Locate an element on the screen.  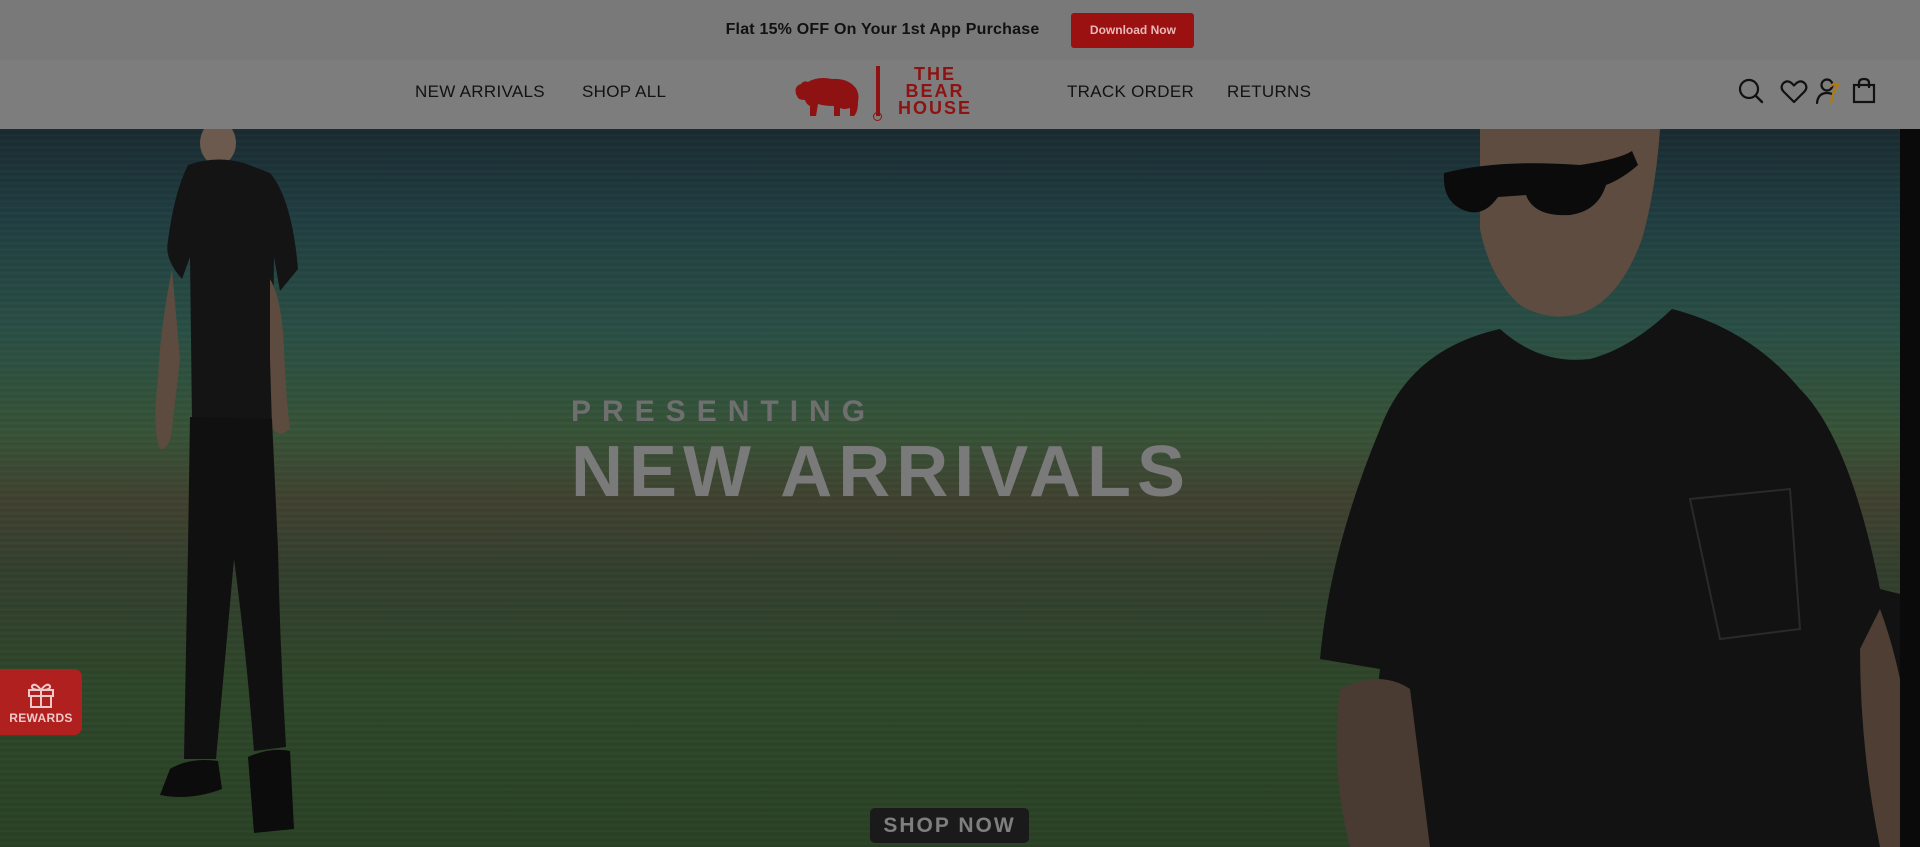
rewards-widget: REWARDS is located at coordinates (41, 702).